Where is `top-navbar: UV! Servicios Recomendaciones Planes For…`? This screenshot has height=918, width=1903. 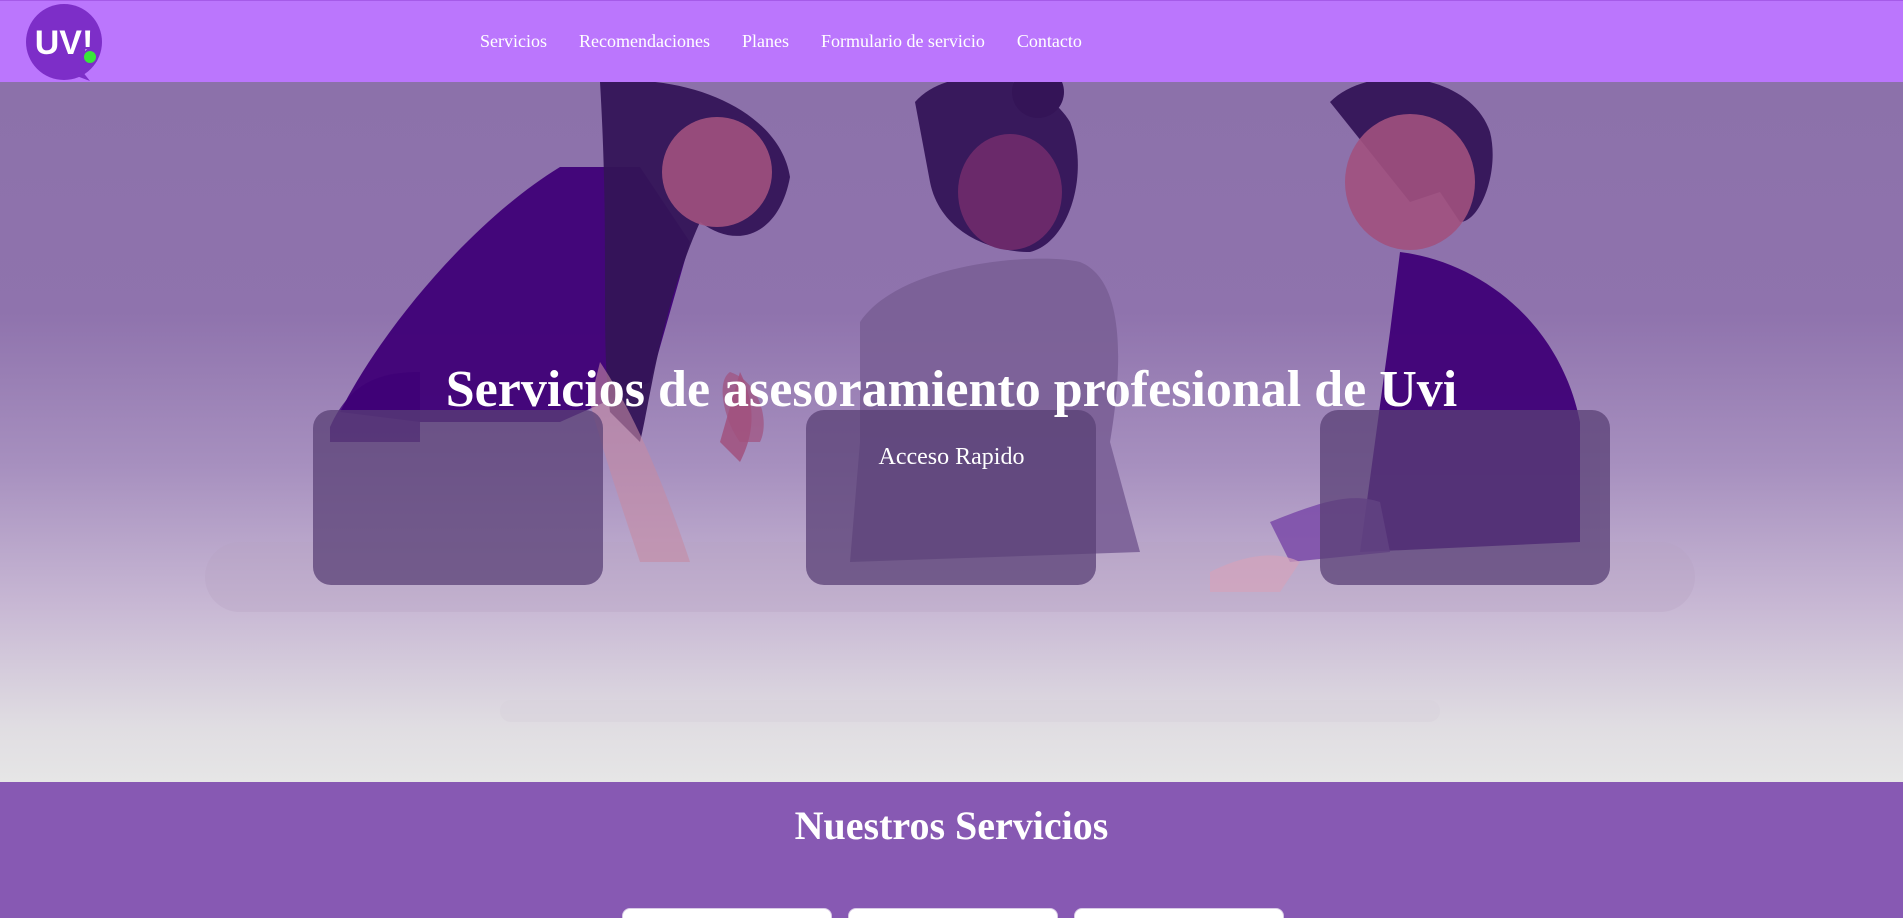
top-navbar: UV! Servicios Recomendaciones Planes For… is located at coordinates (951, 41).